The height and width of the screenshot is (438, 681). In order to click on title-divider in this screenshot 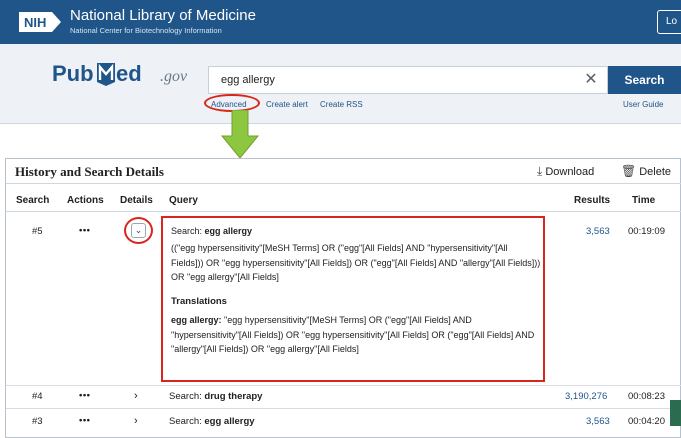, I will do `click(343, 183)`.